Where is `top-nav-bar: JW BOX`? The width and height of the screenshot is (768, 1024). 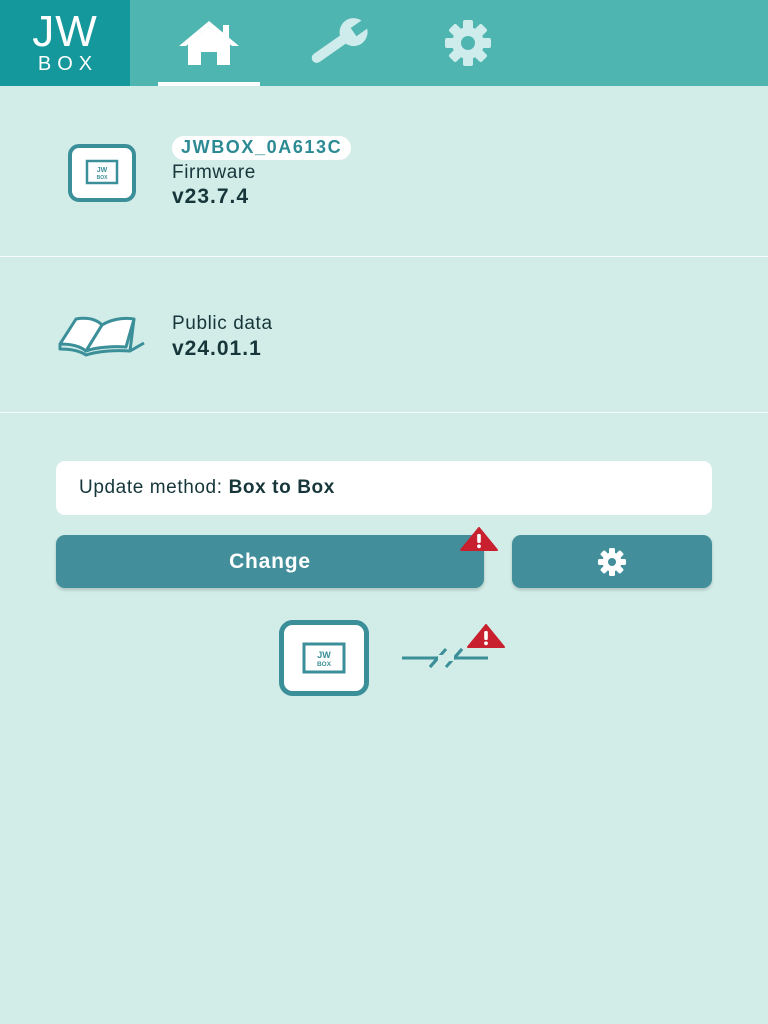 top-nav-bar: JW BOX is located at coordinates (384, 43).